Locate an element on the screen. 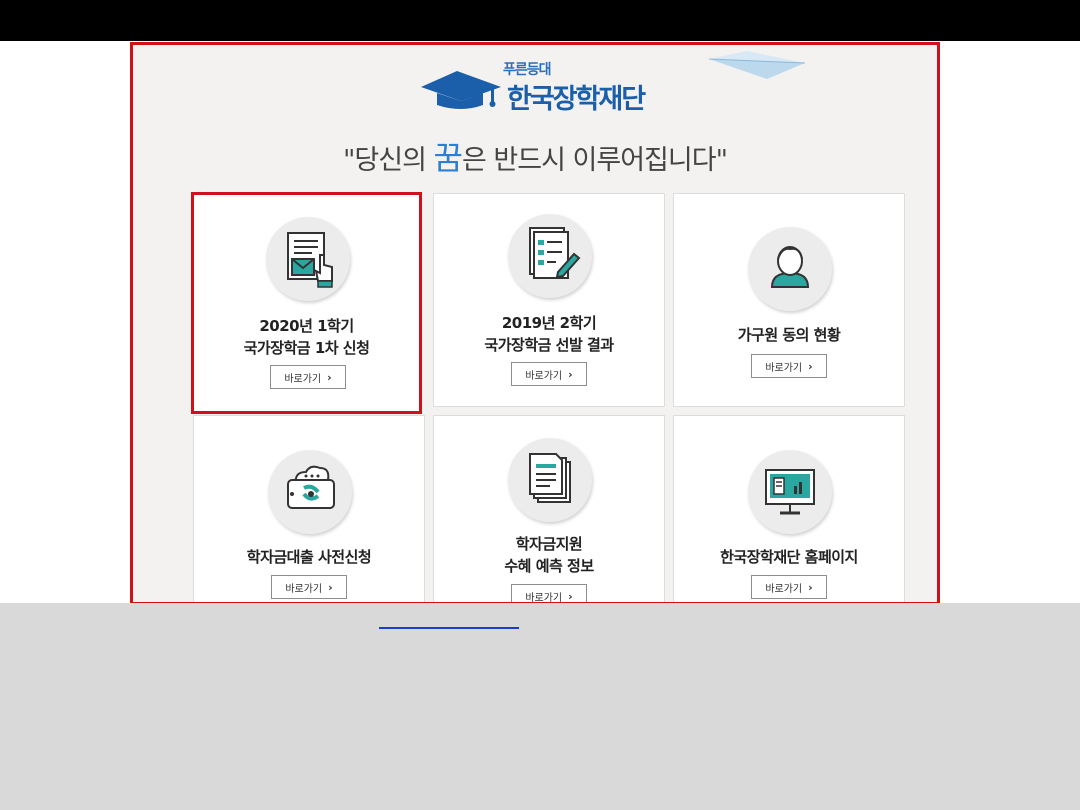 This screenshot has width=1080, height=810. top-black-bar is located at coordinates (540, 20).